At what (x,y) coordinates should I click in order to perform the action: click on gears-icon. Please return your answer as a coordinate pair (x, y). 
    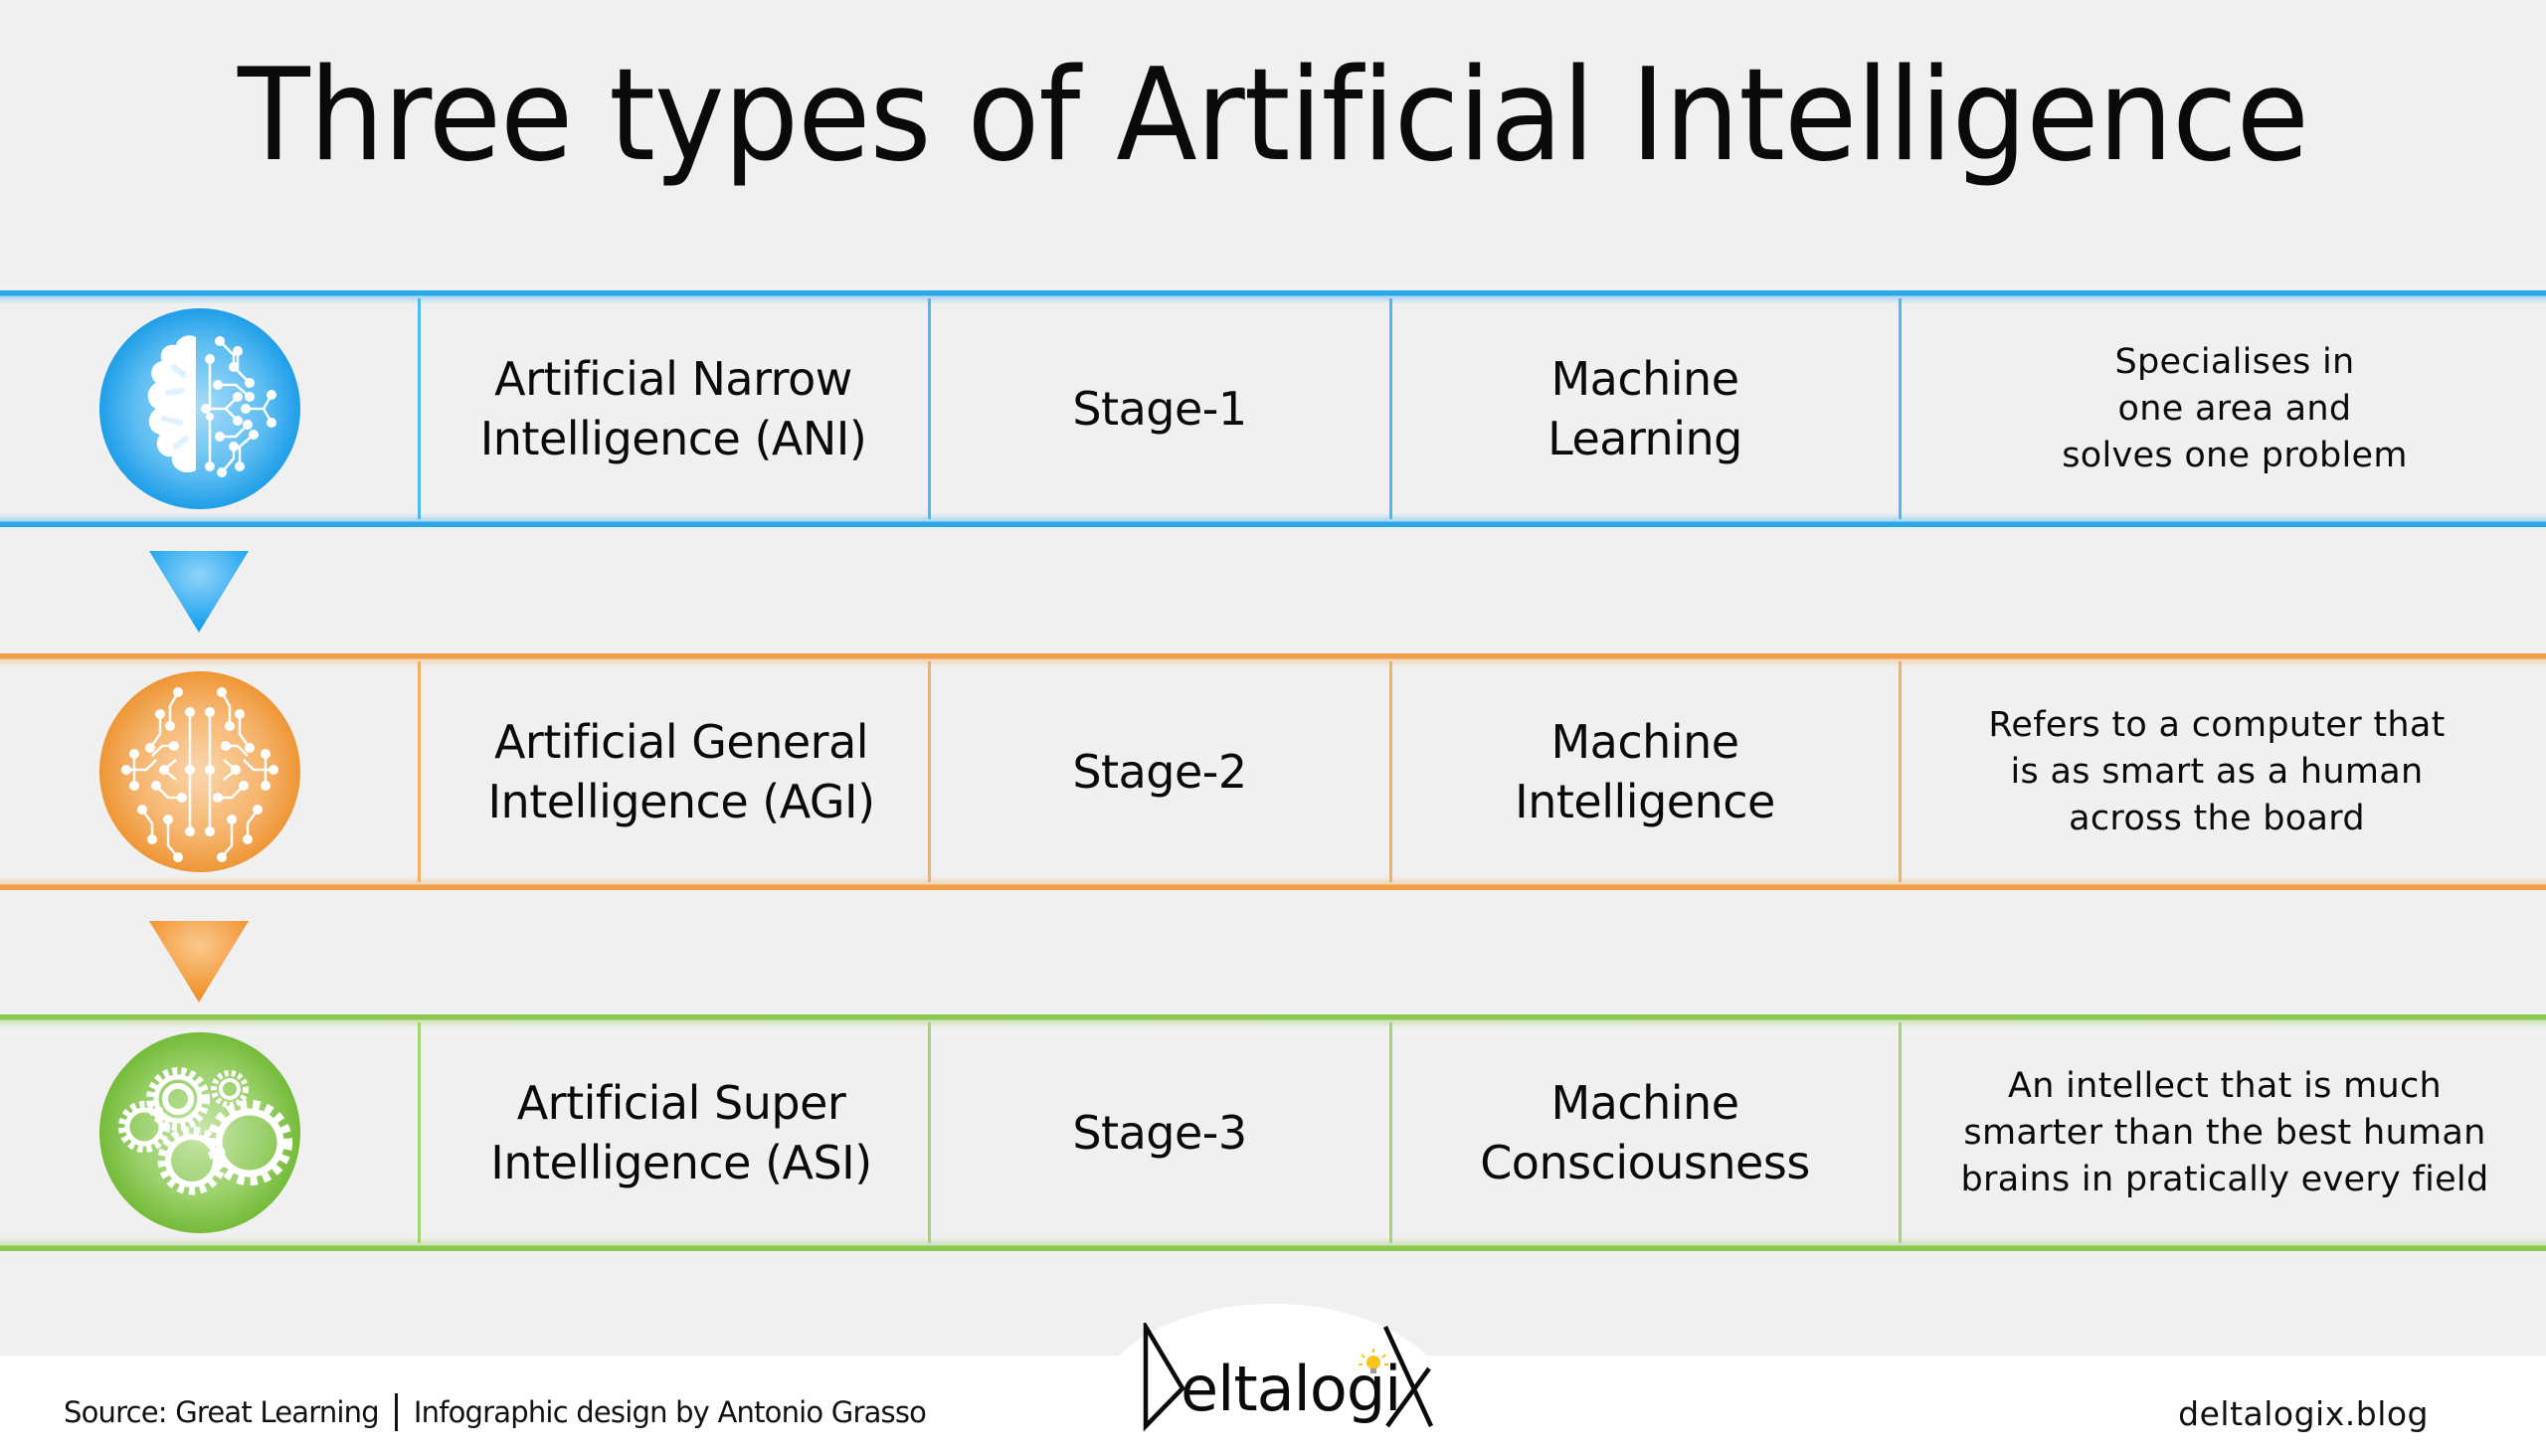
    Looking at the image, I should click on (199, 1132).